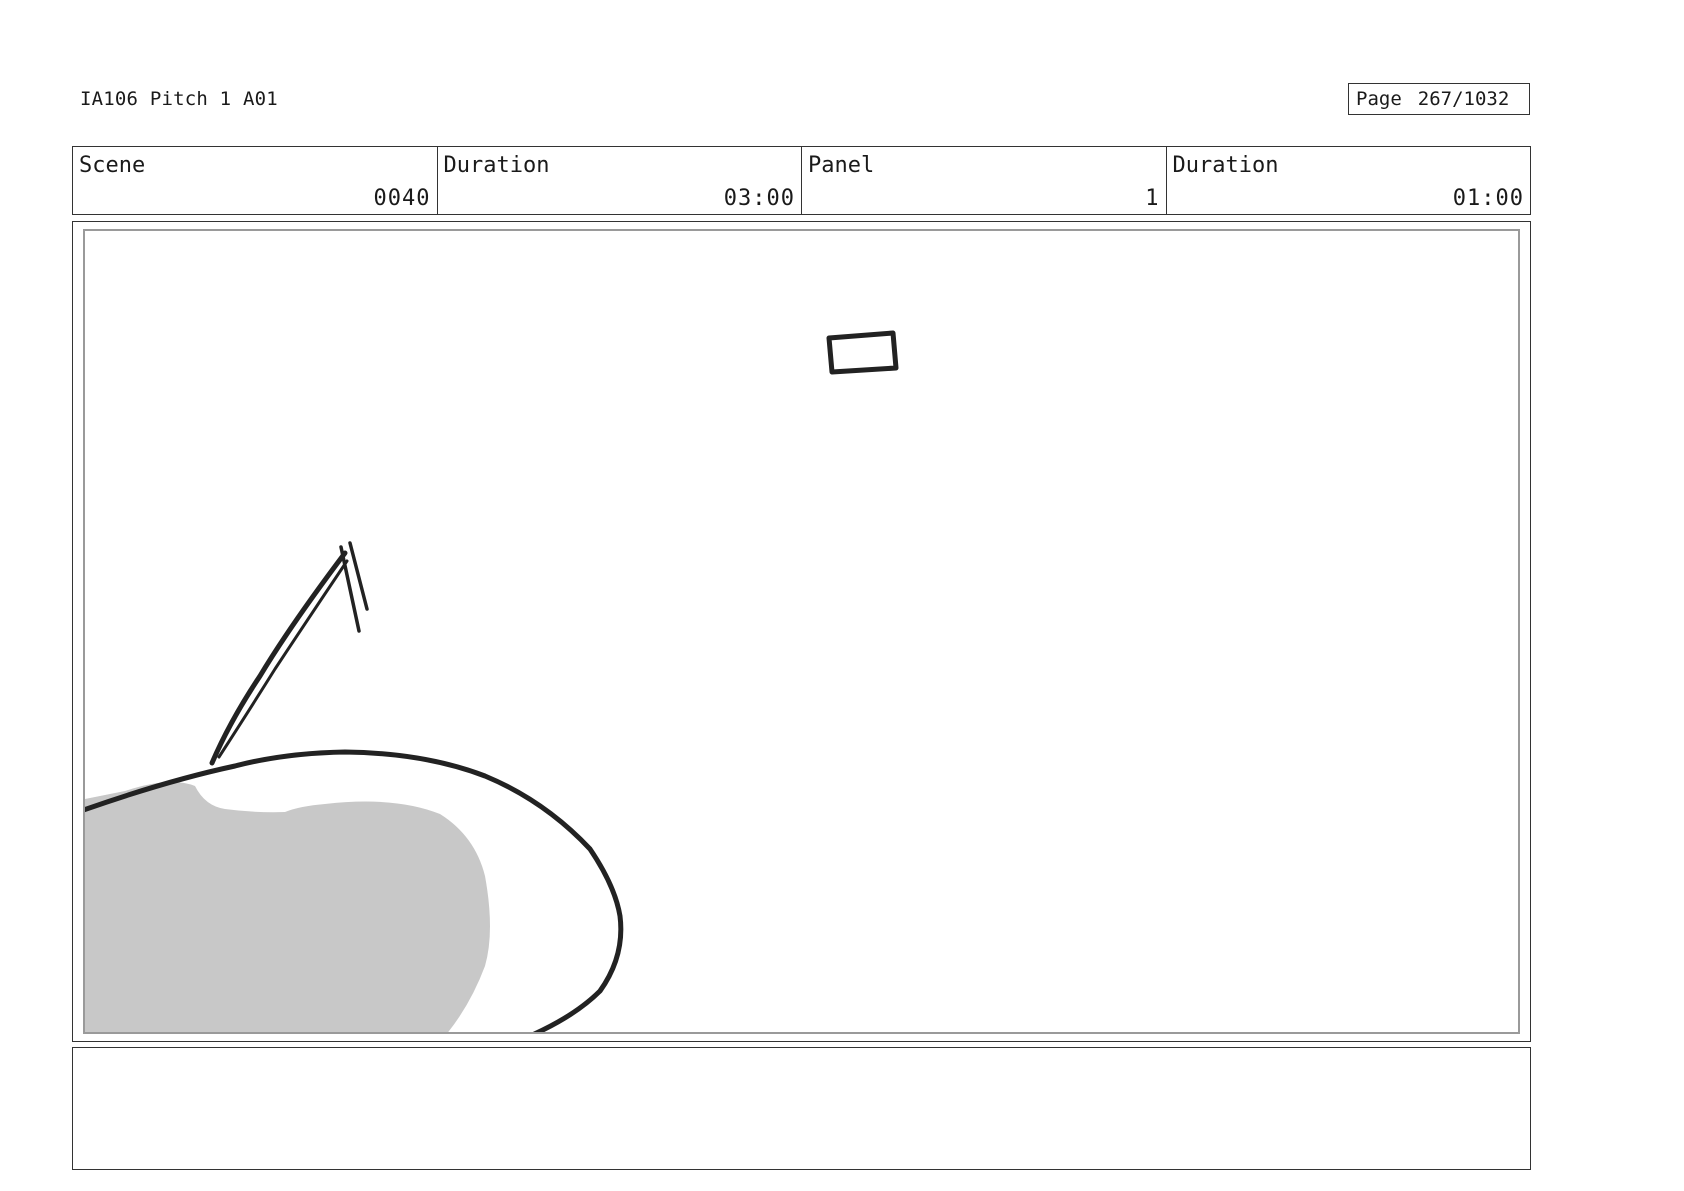 The image size is (1684, 1191). What do you see at coordinates (179, 99) in the screenshot?
I see `project-title: IA106 Pitch 1 A01` at bounding box center [179, 99].